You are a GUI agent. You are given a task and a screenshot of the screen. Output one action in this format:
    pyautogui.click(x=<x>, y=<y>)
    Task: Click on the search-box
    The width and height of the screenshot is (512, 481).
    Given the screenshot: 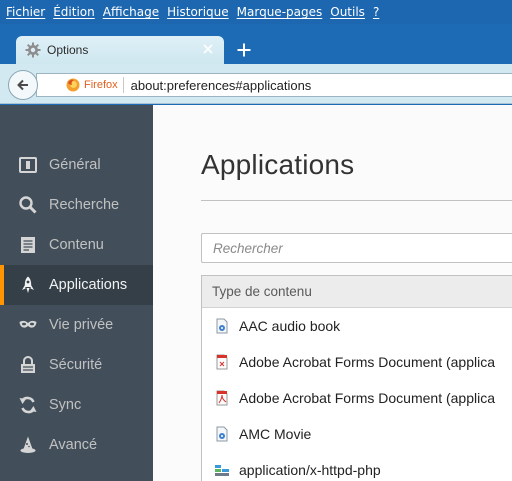 What is the action you would take?
    pyautogui.click(x=356, y=248)
    